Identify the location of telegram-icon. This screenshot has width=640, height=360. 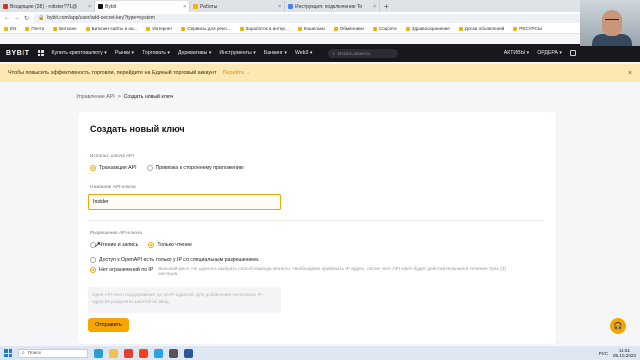
(158, 353).